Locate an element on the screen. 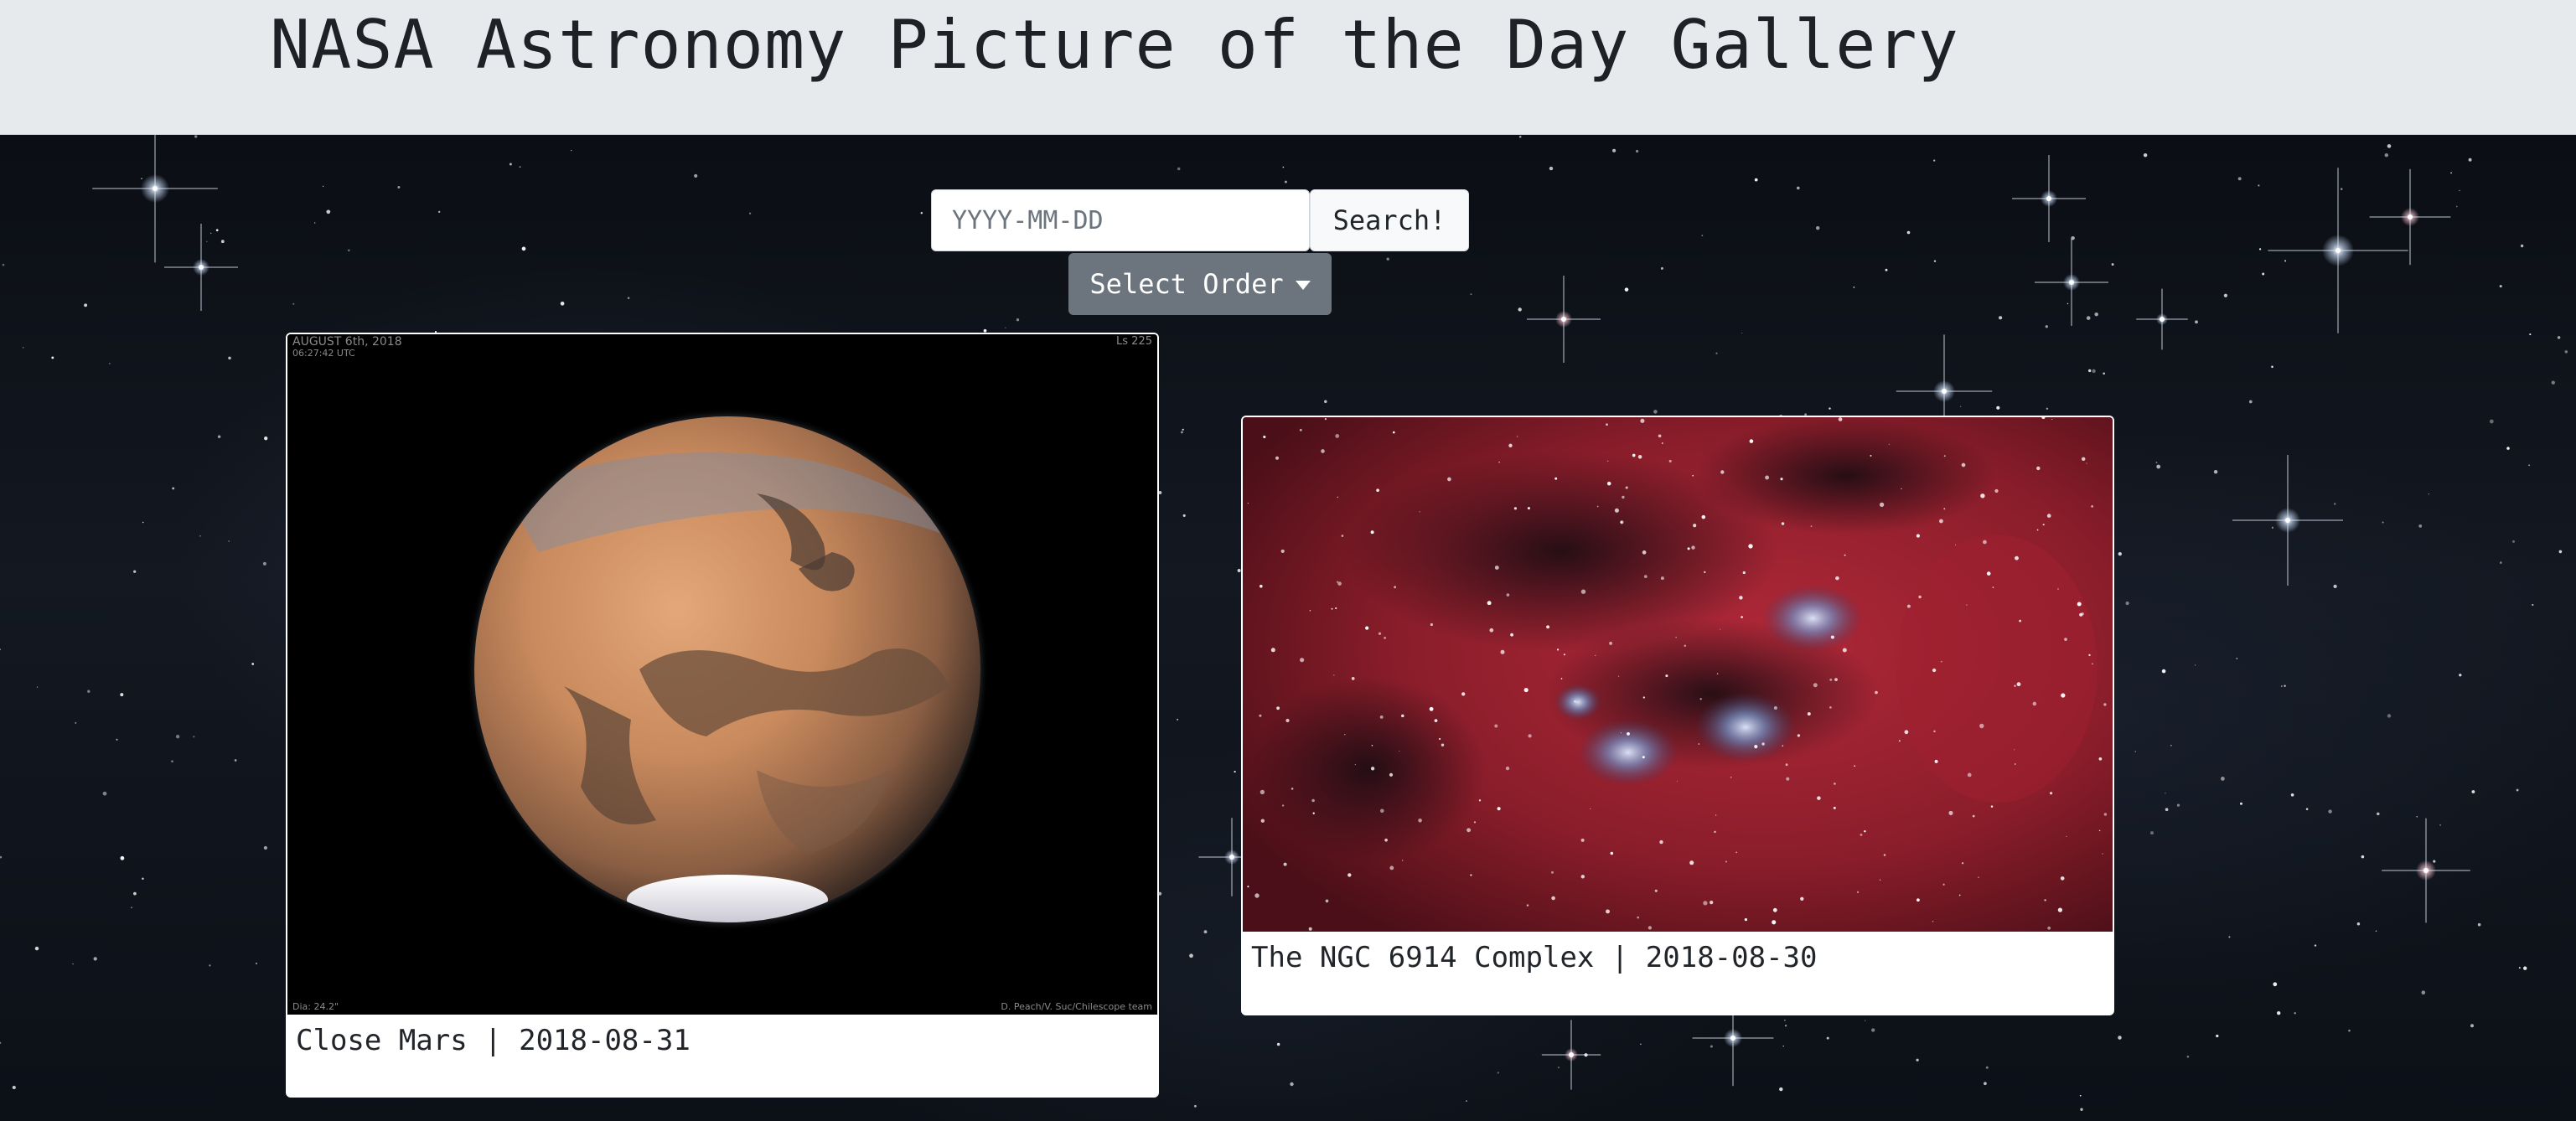  search-button-label: Search! is located at coordinates (1389, 220).